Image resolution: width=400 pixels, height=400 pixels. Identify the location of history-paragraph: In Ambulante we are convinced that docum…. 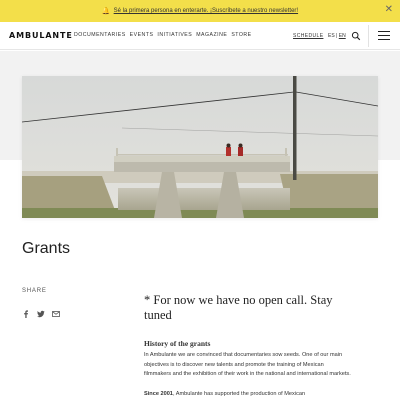
(247, 364).